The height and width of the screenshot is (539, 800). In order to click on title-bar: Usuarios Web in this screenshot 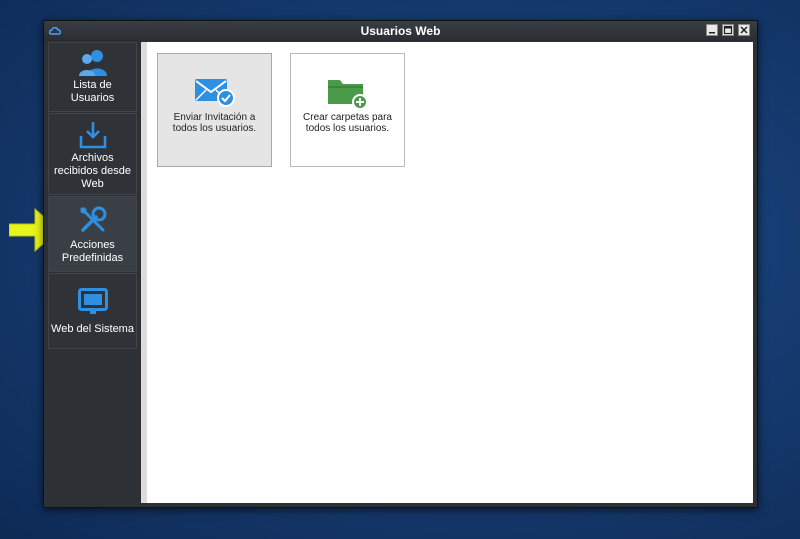, I will do `click(400, 31)`.